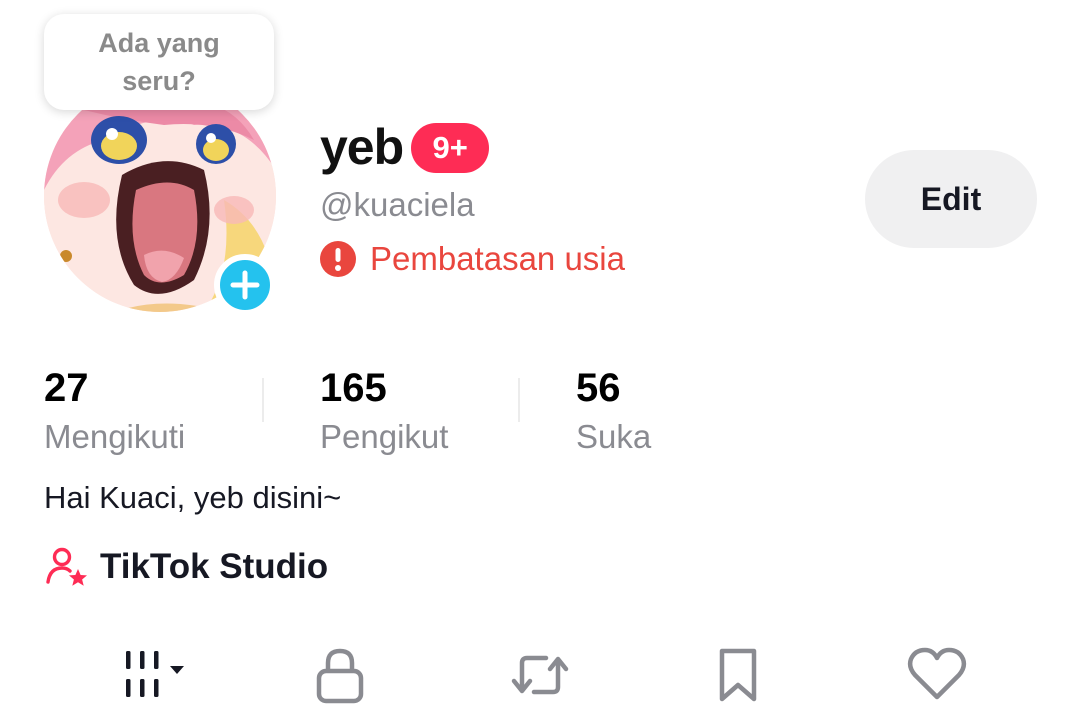  Describe the element at coordinates (66, 388) in the screenshot. I see `stat-following-value: 27` at that location.